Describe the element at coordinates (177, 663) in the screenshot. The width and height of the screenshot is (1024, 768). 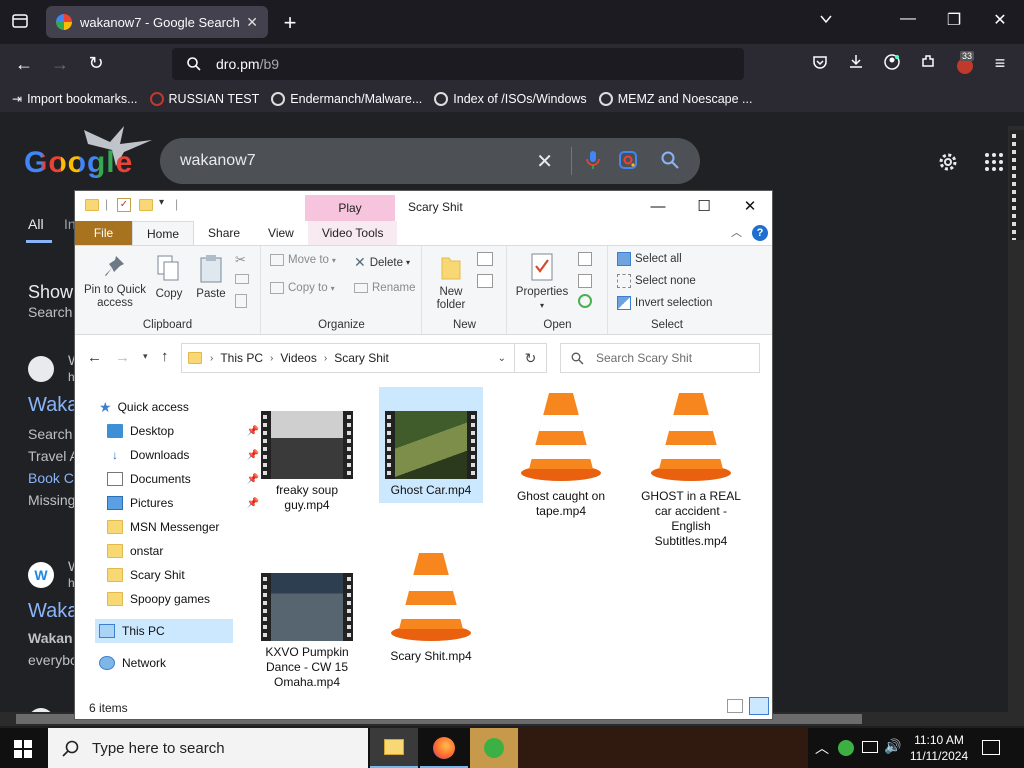
I see `nav-network: Network` at that location.